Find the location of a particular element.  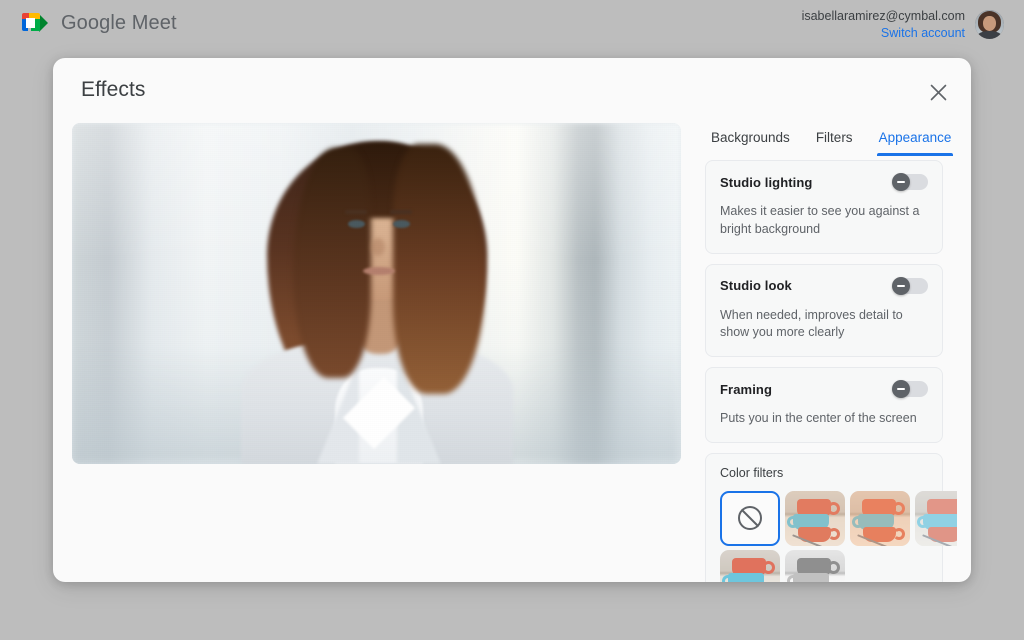

brand-block: Google Meet is located at coordinates (98, 23).